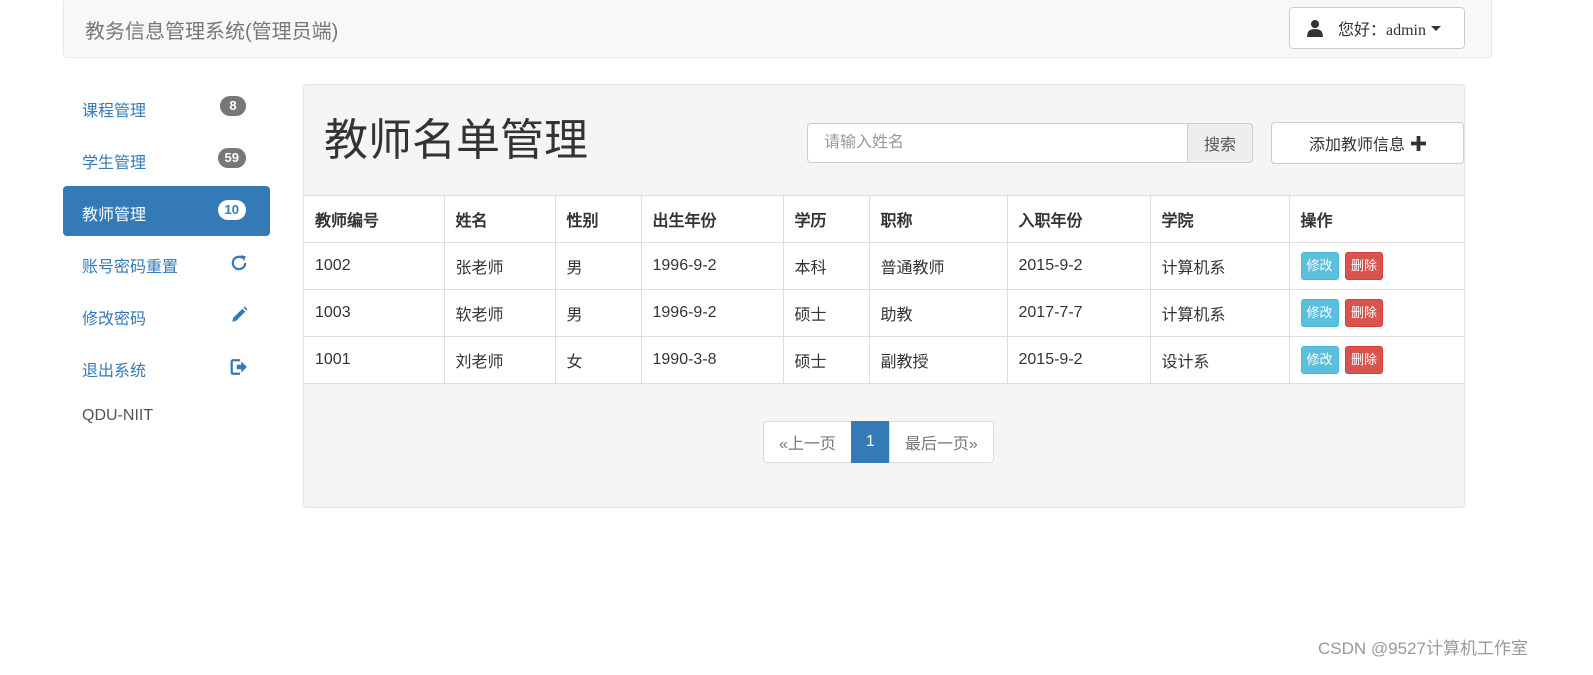  I want to click on column-header: 职称, so click(938, 219).